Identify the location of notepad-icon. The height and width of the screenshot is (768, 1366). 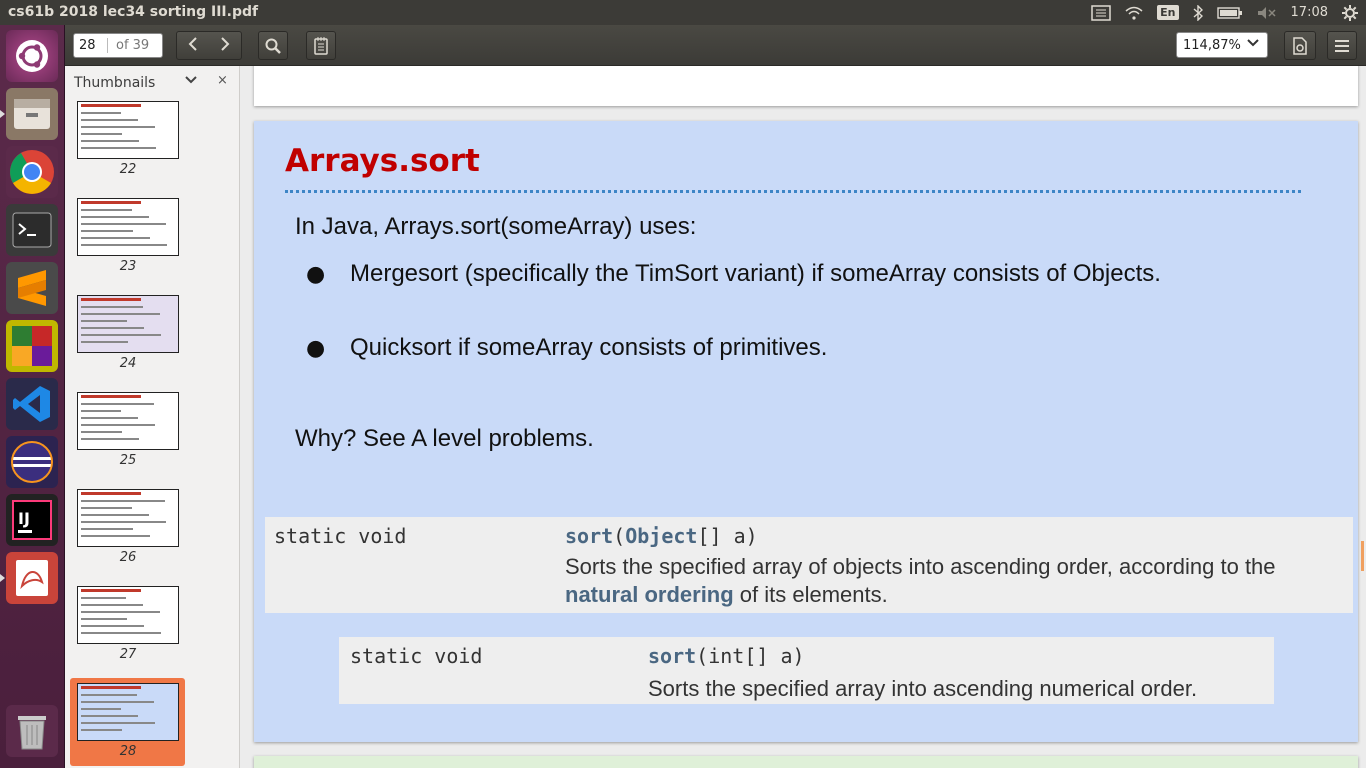
(321, 45).